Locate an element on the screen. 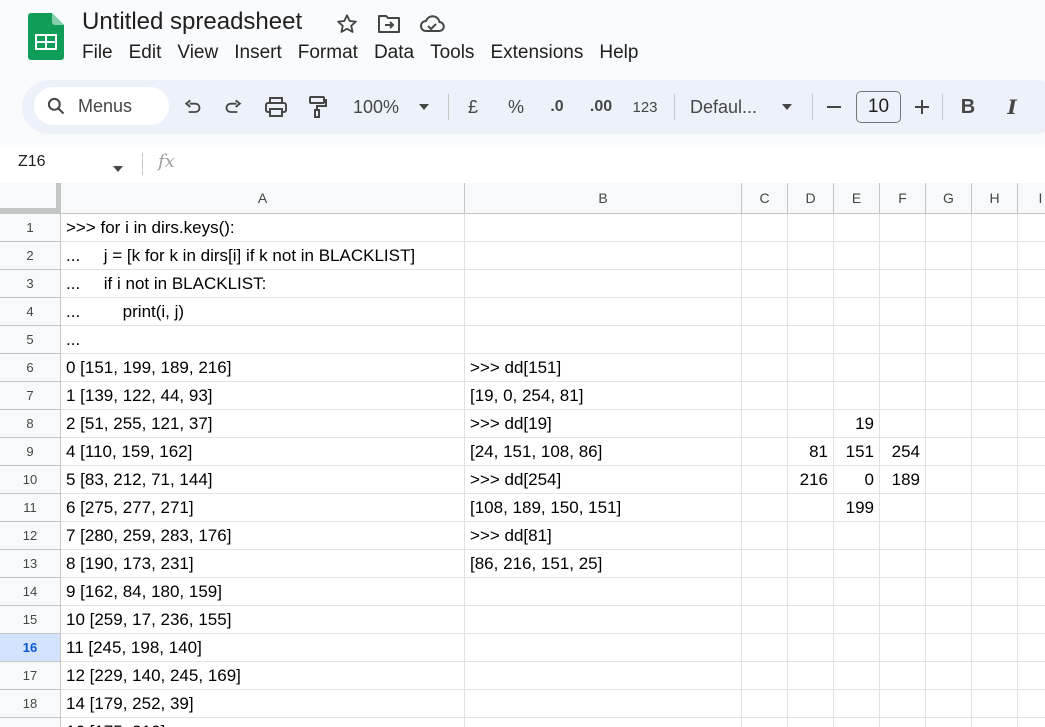 Image resolution: width=1045 pixels, height=727 pixels. increase-font-size-icon is located at coordinates (922, 107).